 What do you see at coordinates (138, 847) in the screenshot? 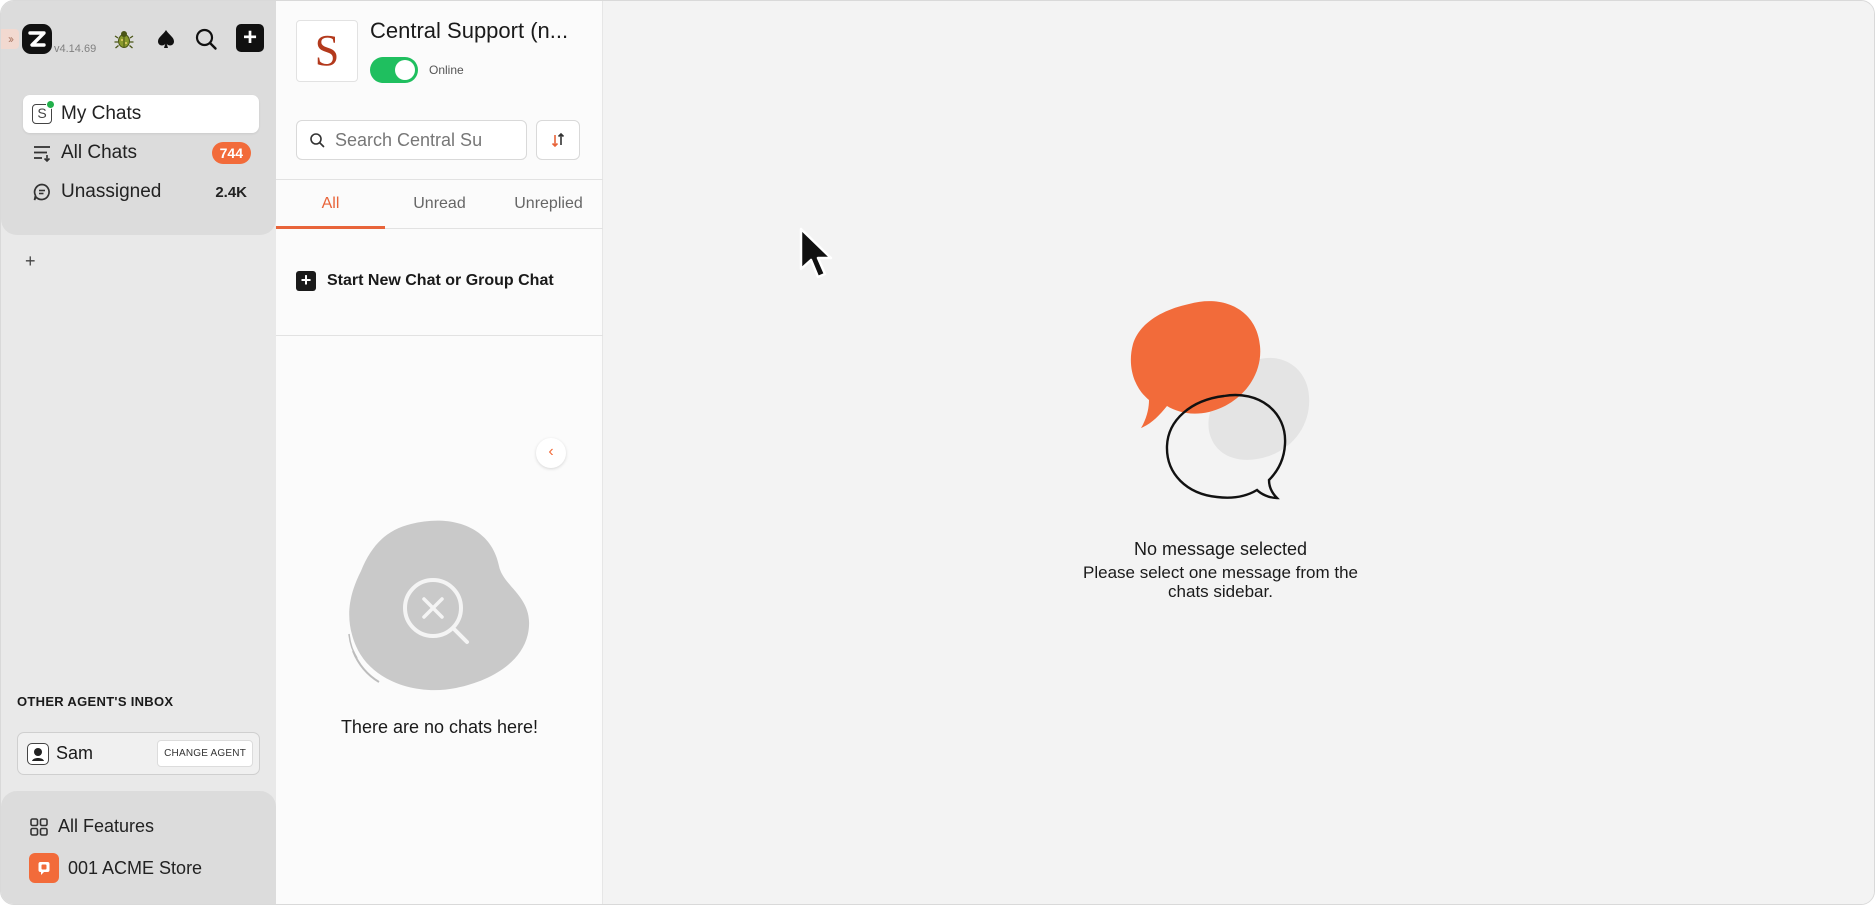
I see `sidebar-bottom-section: All Features 001 ACME Store` at bounding box center [138, 847].